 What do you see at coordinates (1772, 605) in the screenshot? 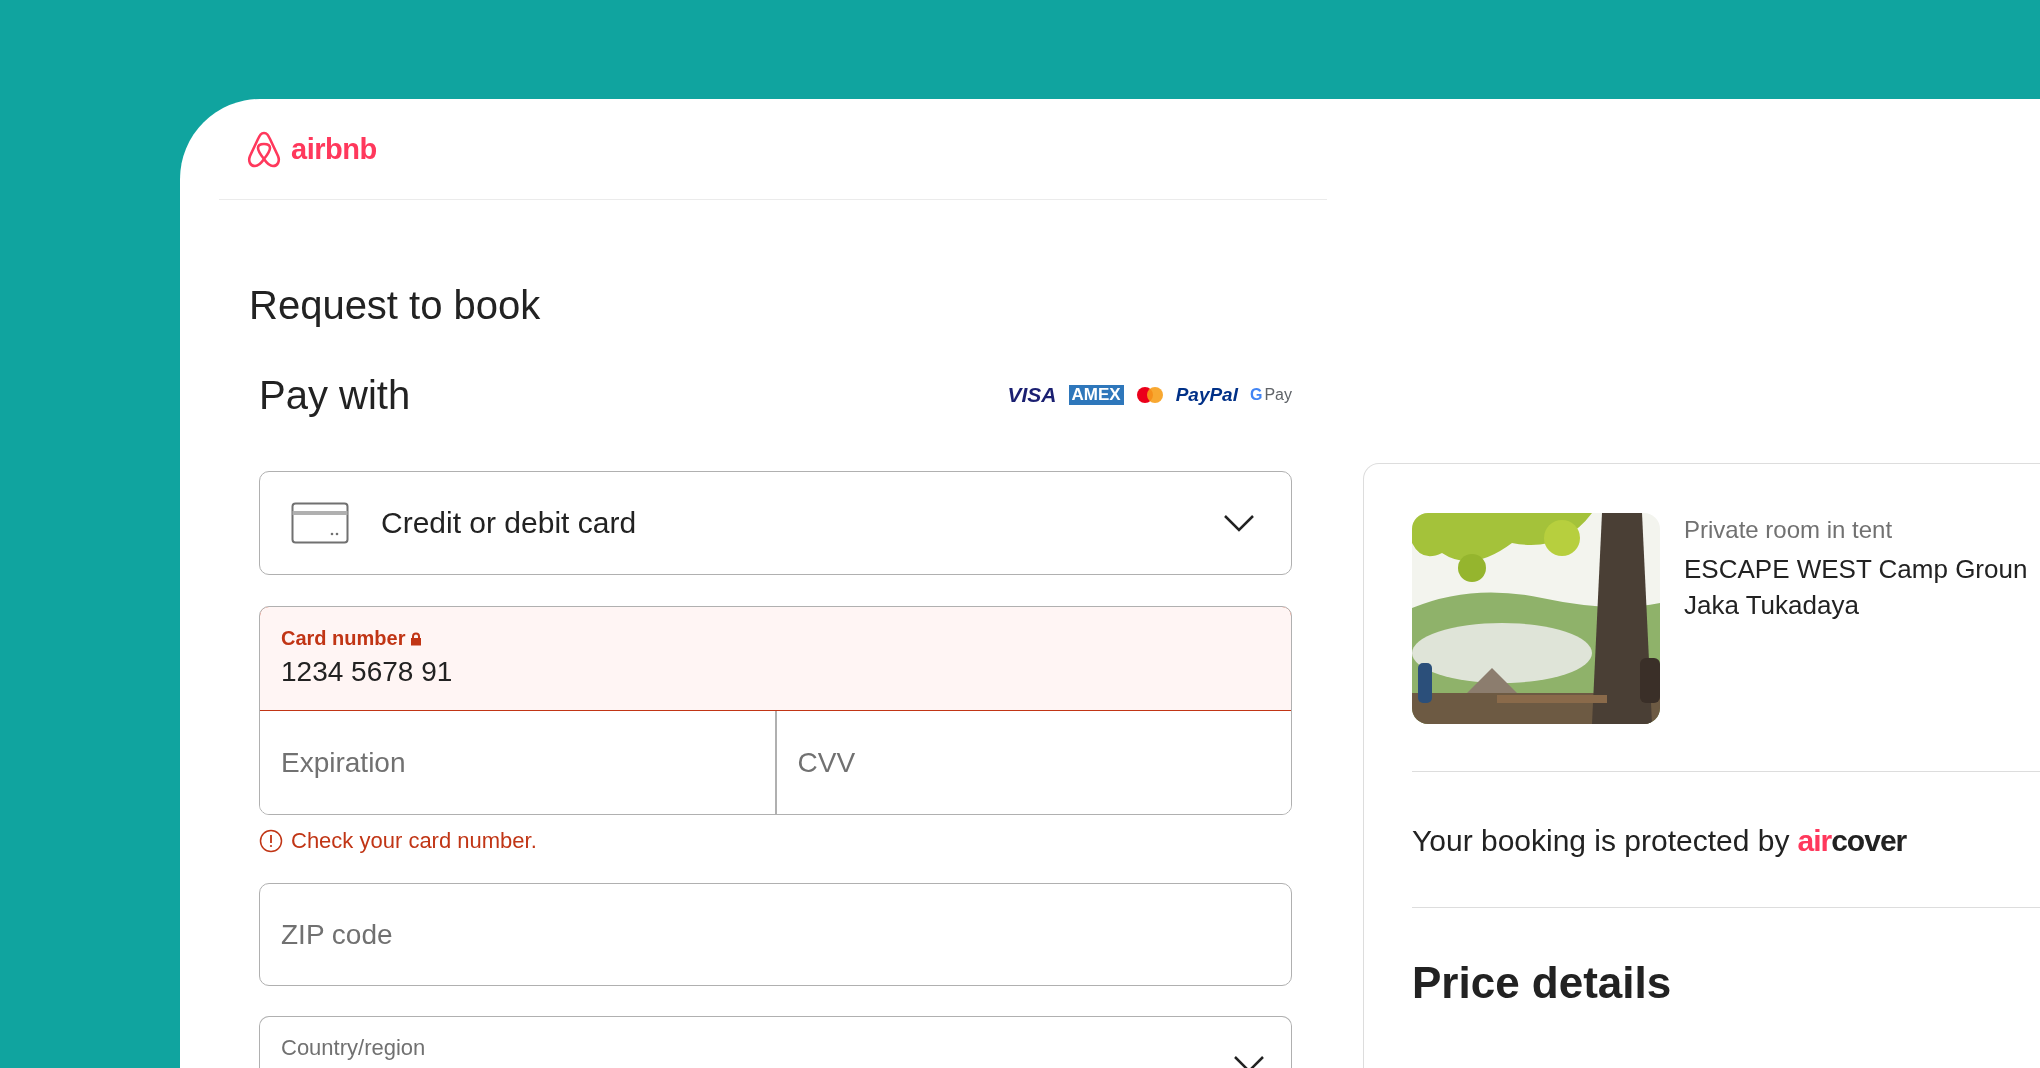
I see `listing-title: Jaka Tukadaya` at bounding box center [1772, 605].